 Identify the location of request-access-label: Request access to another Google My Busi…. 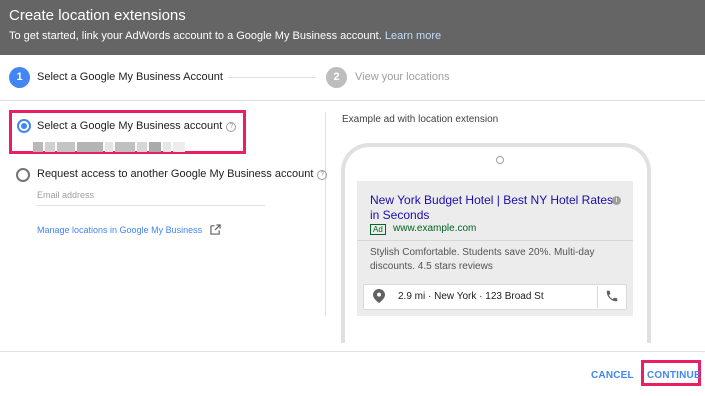
(175, 174).